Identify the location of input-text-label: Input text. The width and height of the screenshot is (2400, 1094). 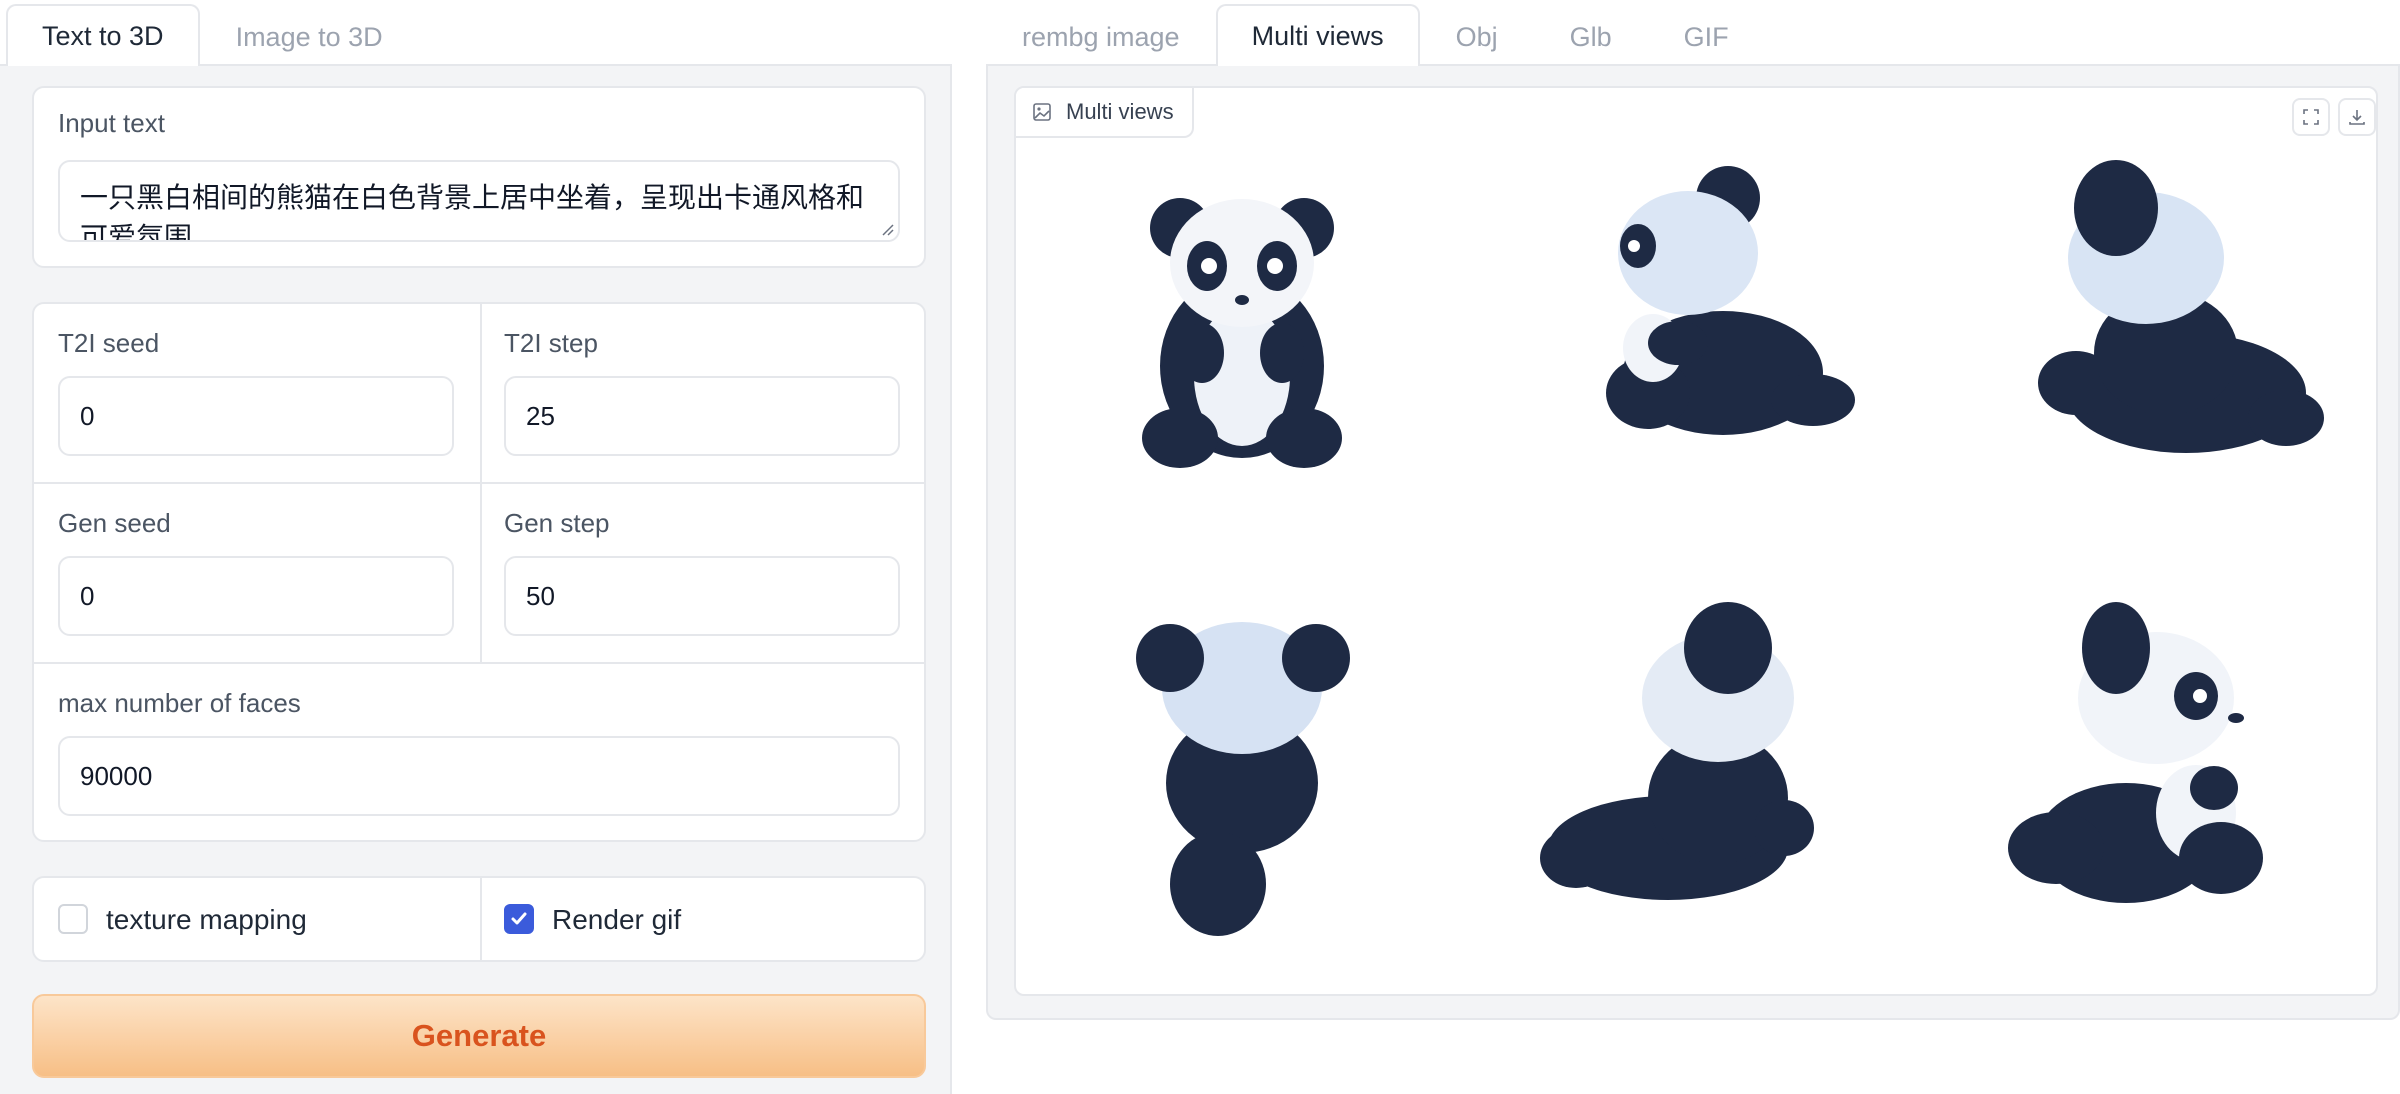
(111, 123).